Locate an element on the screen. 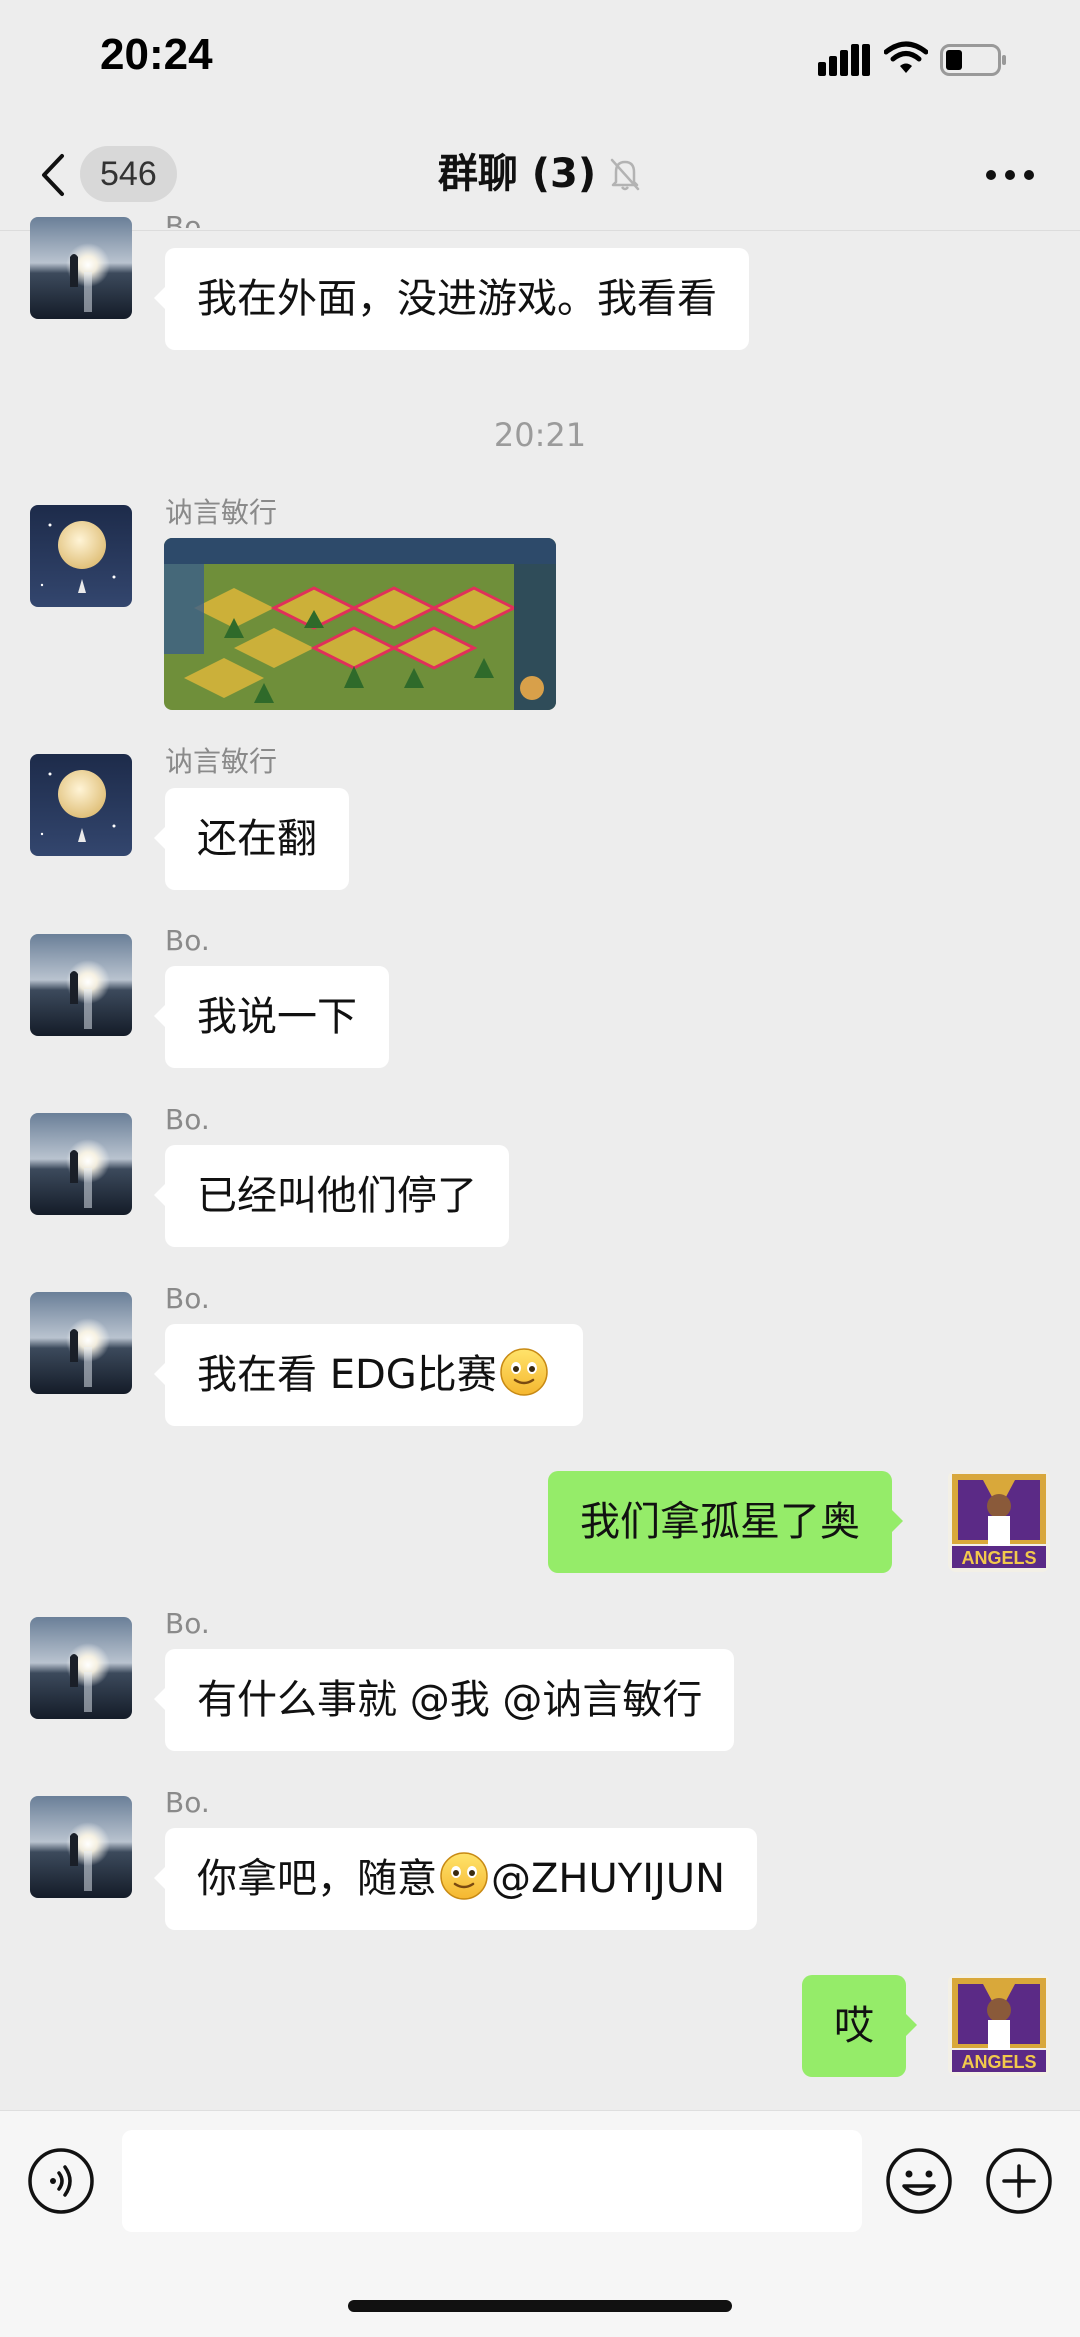 Image resolution: width=1080 pixels, height=2337 pixels. muted-bell-icon is located at coordinates (625, 174).